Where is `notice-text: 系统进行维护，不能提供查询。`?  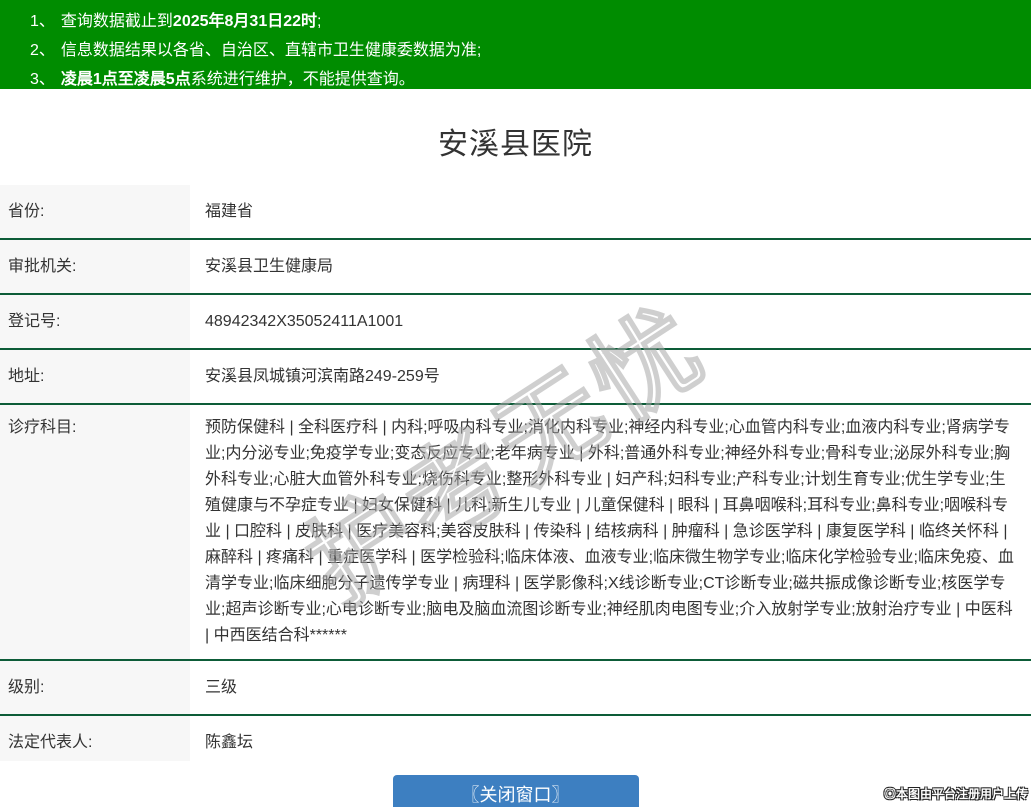
notice-text: 系统进行维护，不能提供查询。 is located at coordinates (302, 79).